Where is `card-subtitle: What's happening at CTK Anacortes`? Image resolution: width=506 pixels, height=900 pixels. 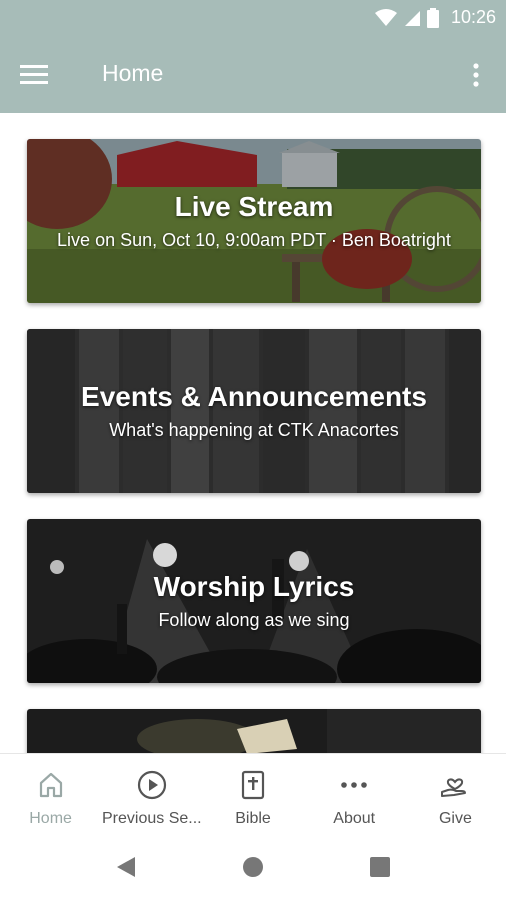 card-subtitle: What's happening at CTK Anacortes is located at coordinates (254, 430).